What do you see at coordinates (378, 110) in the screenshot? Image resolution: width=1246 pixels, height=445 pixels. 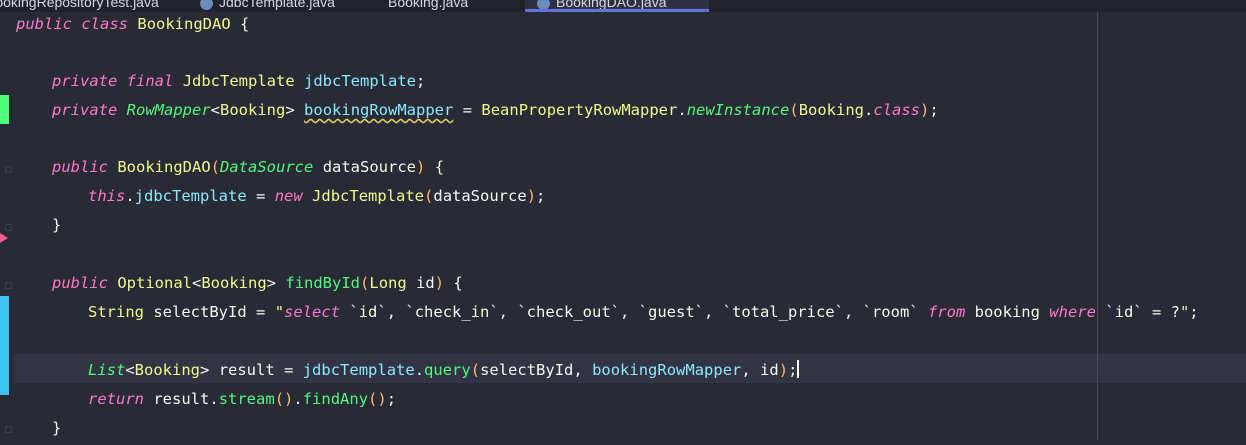 I see `unused-field-warning: bookingRowMapper` at bounding box center [378, 110].